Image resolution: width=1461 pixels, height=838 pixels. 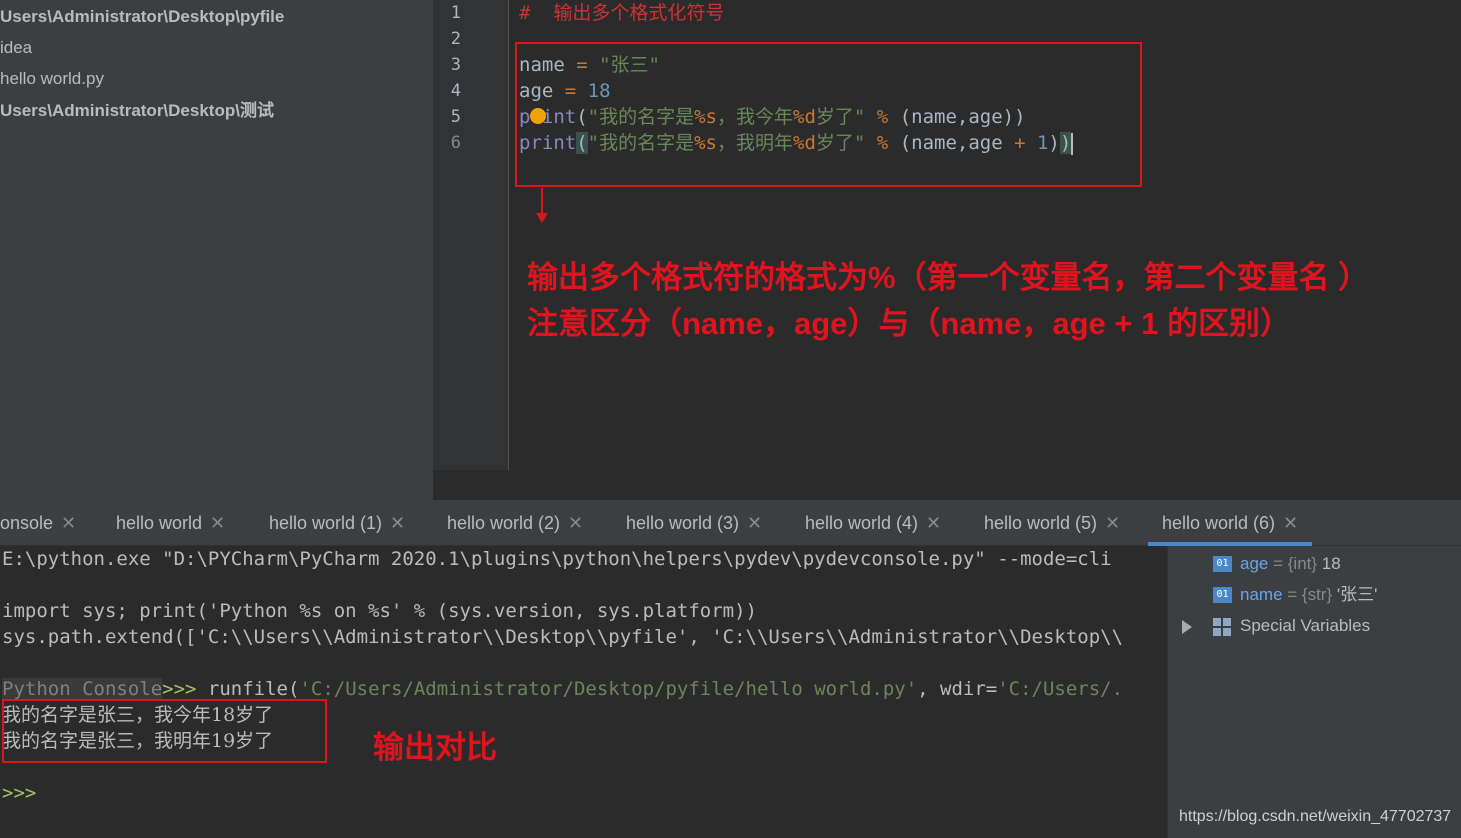 I want to click on console-prompt-label: Python Console, so click(x=82, y=689).